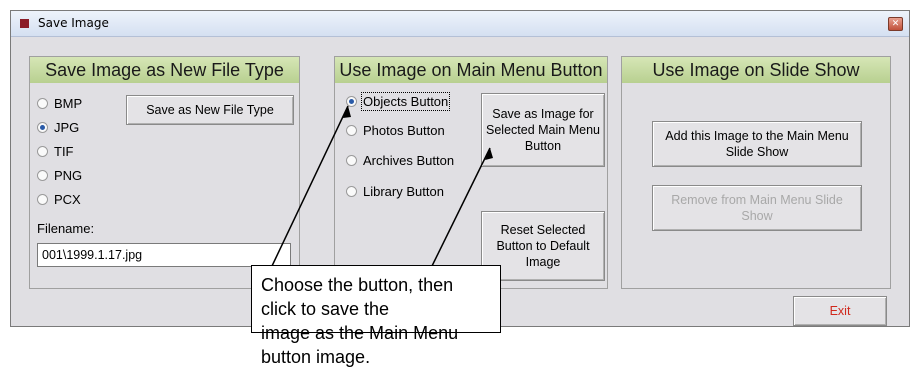  Describe the element at coordinates (58, 128) in the screenshot. I see `radio-jpg: JPG` at that location.